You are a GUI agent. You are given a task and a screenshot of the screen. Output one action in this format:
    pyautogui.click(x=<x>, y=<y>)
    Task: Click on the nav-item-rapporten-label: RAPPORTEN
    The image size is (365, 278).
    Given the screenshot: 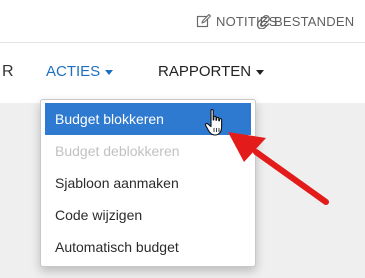 What is the action you would take?
    pyautogui.click(x=205, y=71)
    